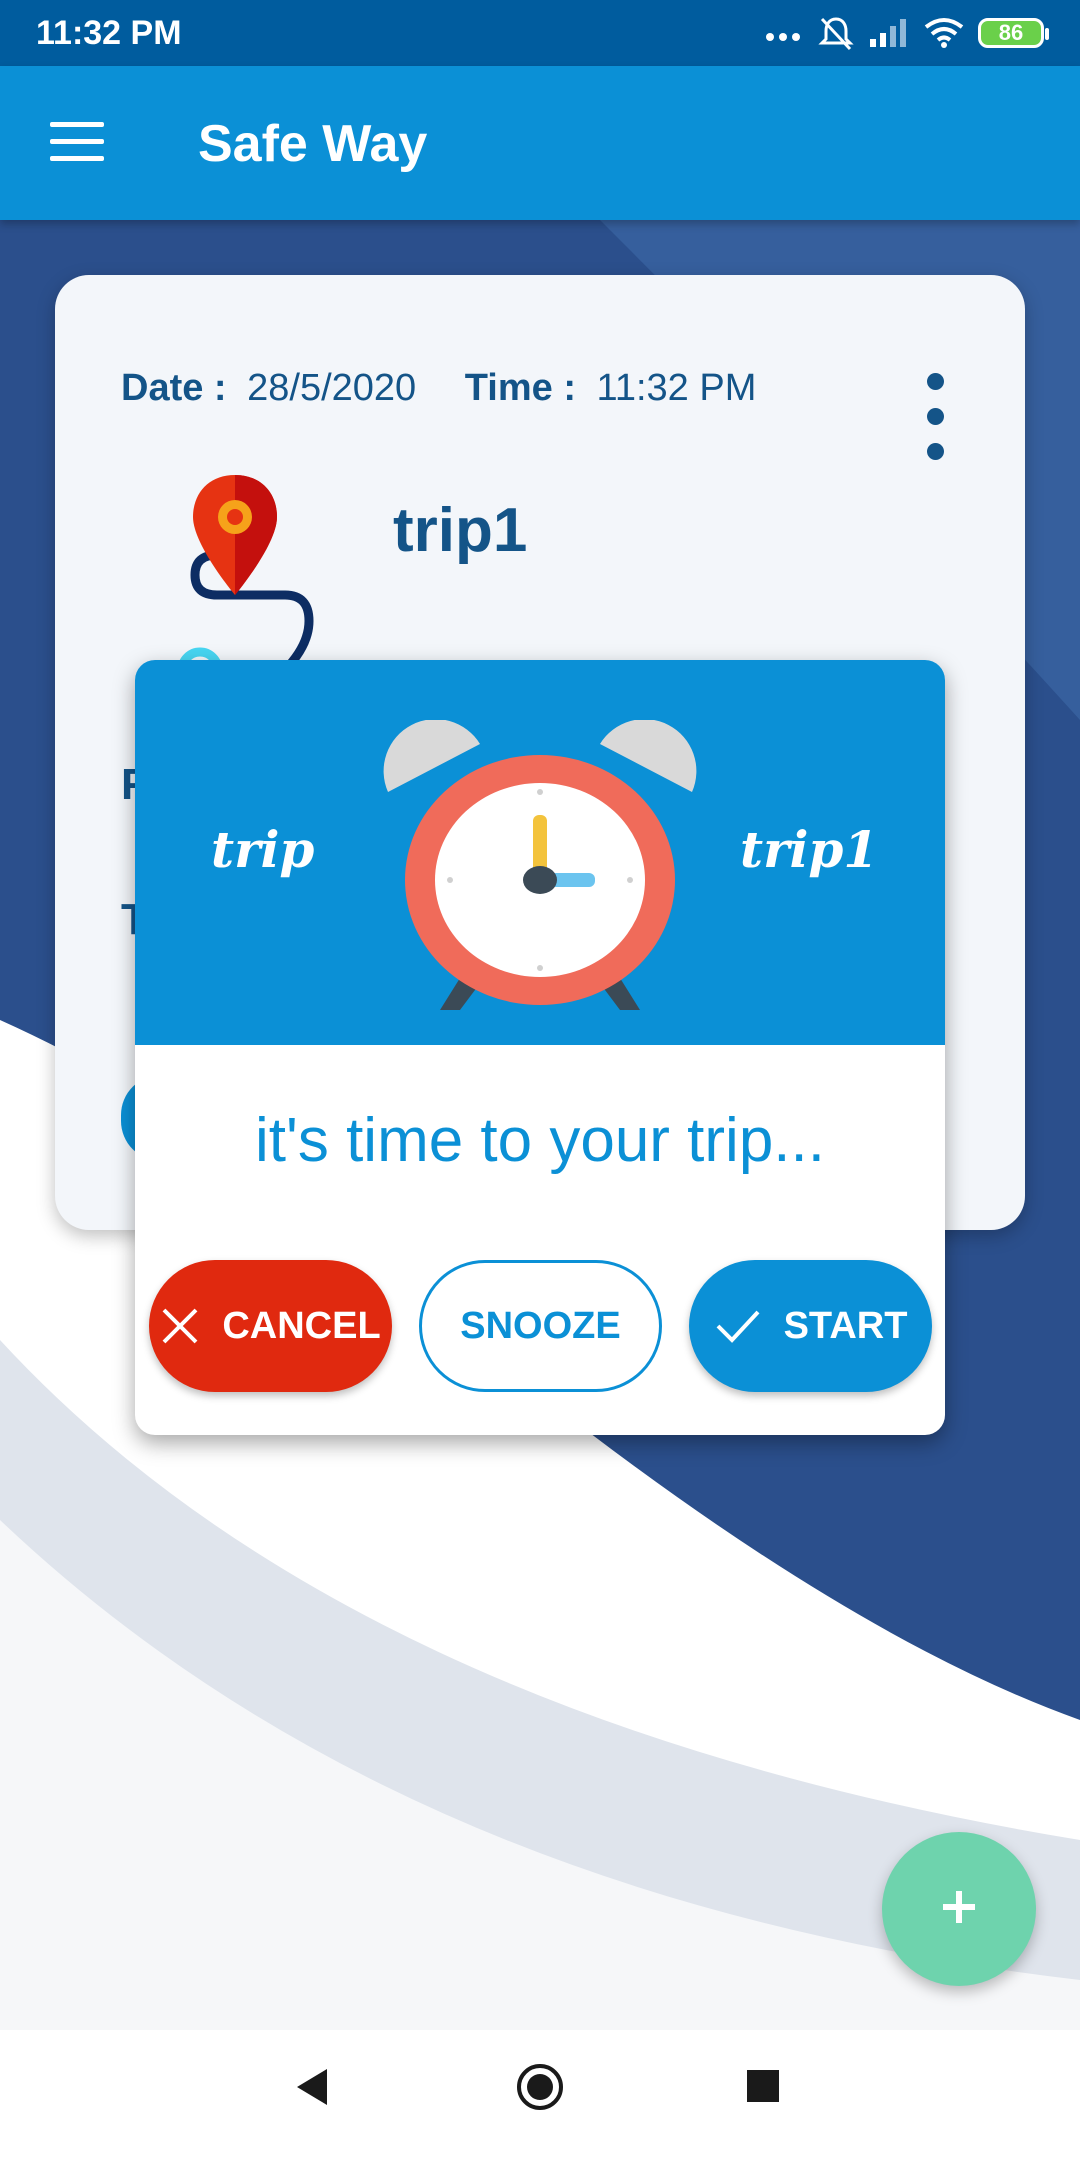  What do you see at coordinates (738, 1326) in the screenshot?
I see `check-icon` at bounding box center [738, 1326].